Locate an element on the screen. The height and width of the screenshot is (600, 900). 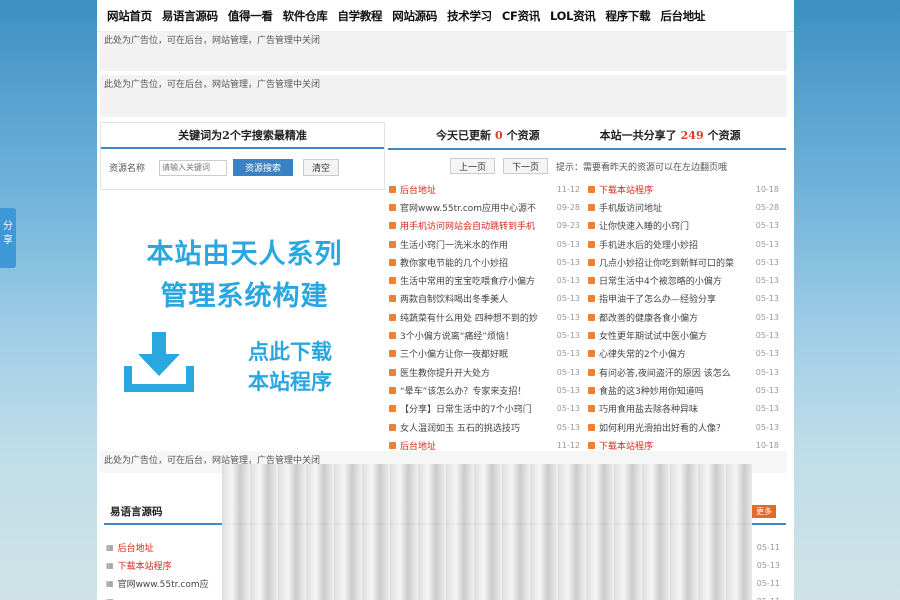
bottom-list-item-title: 官网www.55tr.com应 is located at coordinates (173, 583).